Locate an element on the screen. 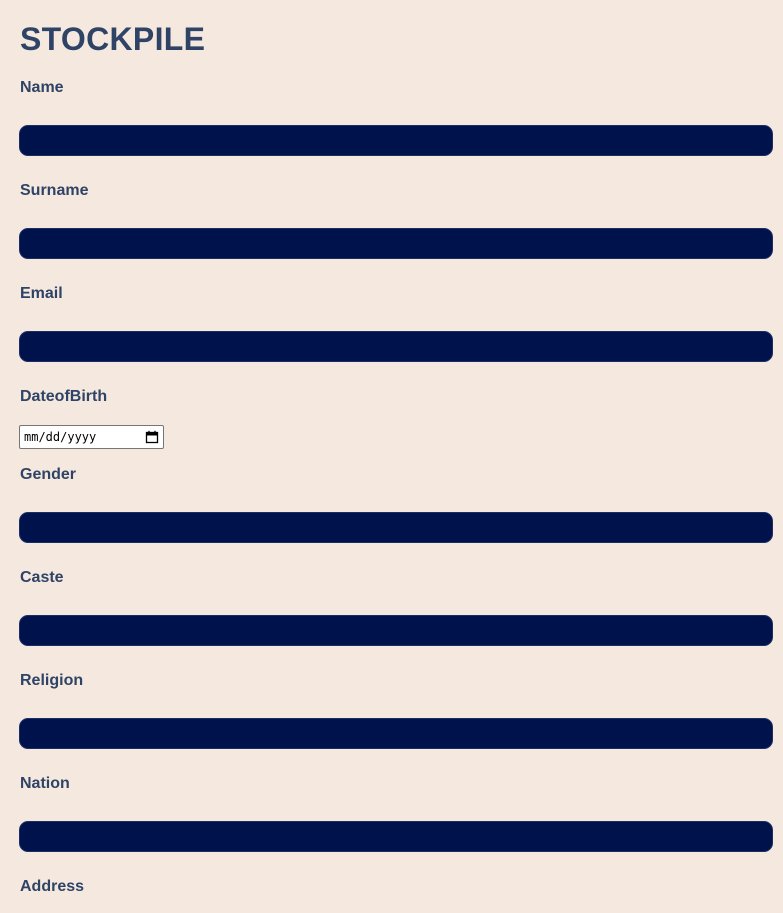 The height and width of the screenshot is (913, 783). name-field is located at coordinates (396, 140).